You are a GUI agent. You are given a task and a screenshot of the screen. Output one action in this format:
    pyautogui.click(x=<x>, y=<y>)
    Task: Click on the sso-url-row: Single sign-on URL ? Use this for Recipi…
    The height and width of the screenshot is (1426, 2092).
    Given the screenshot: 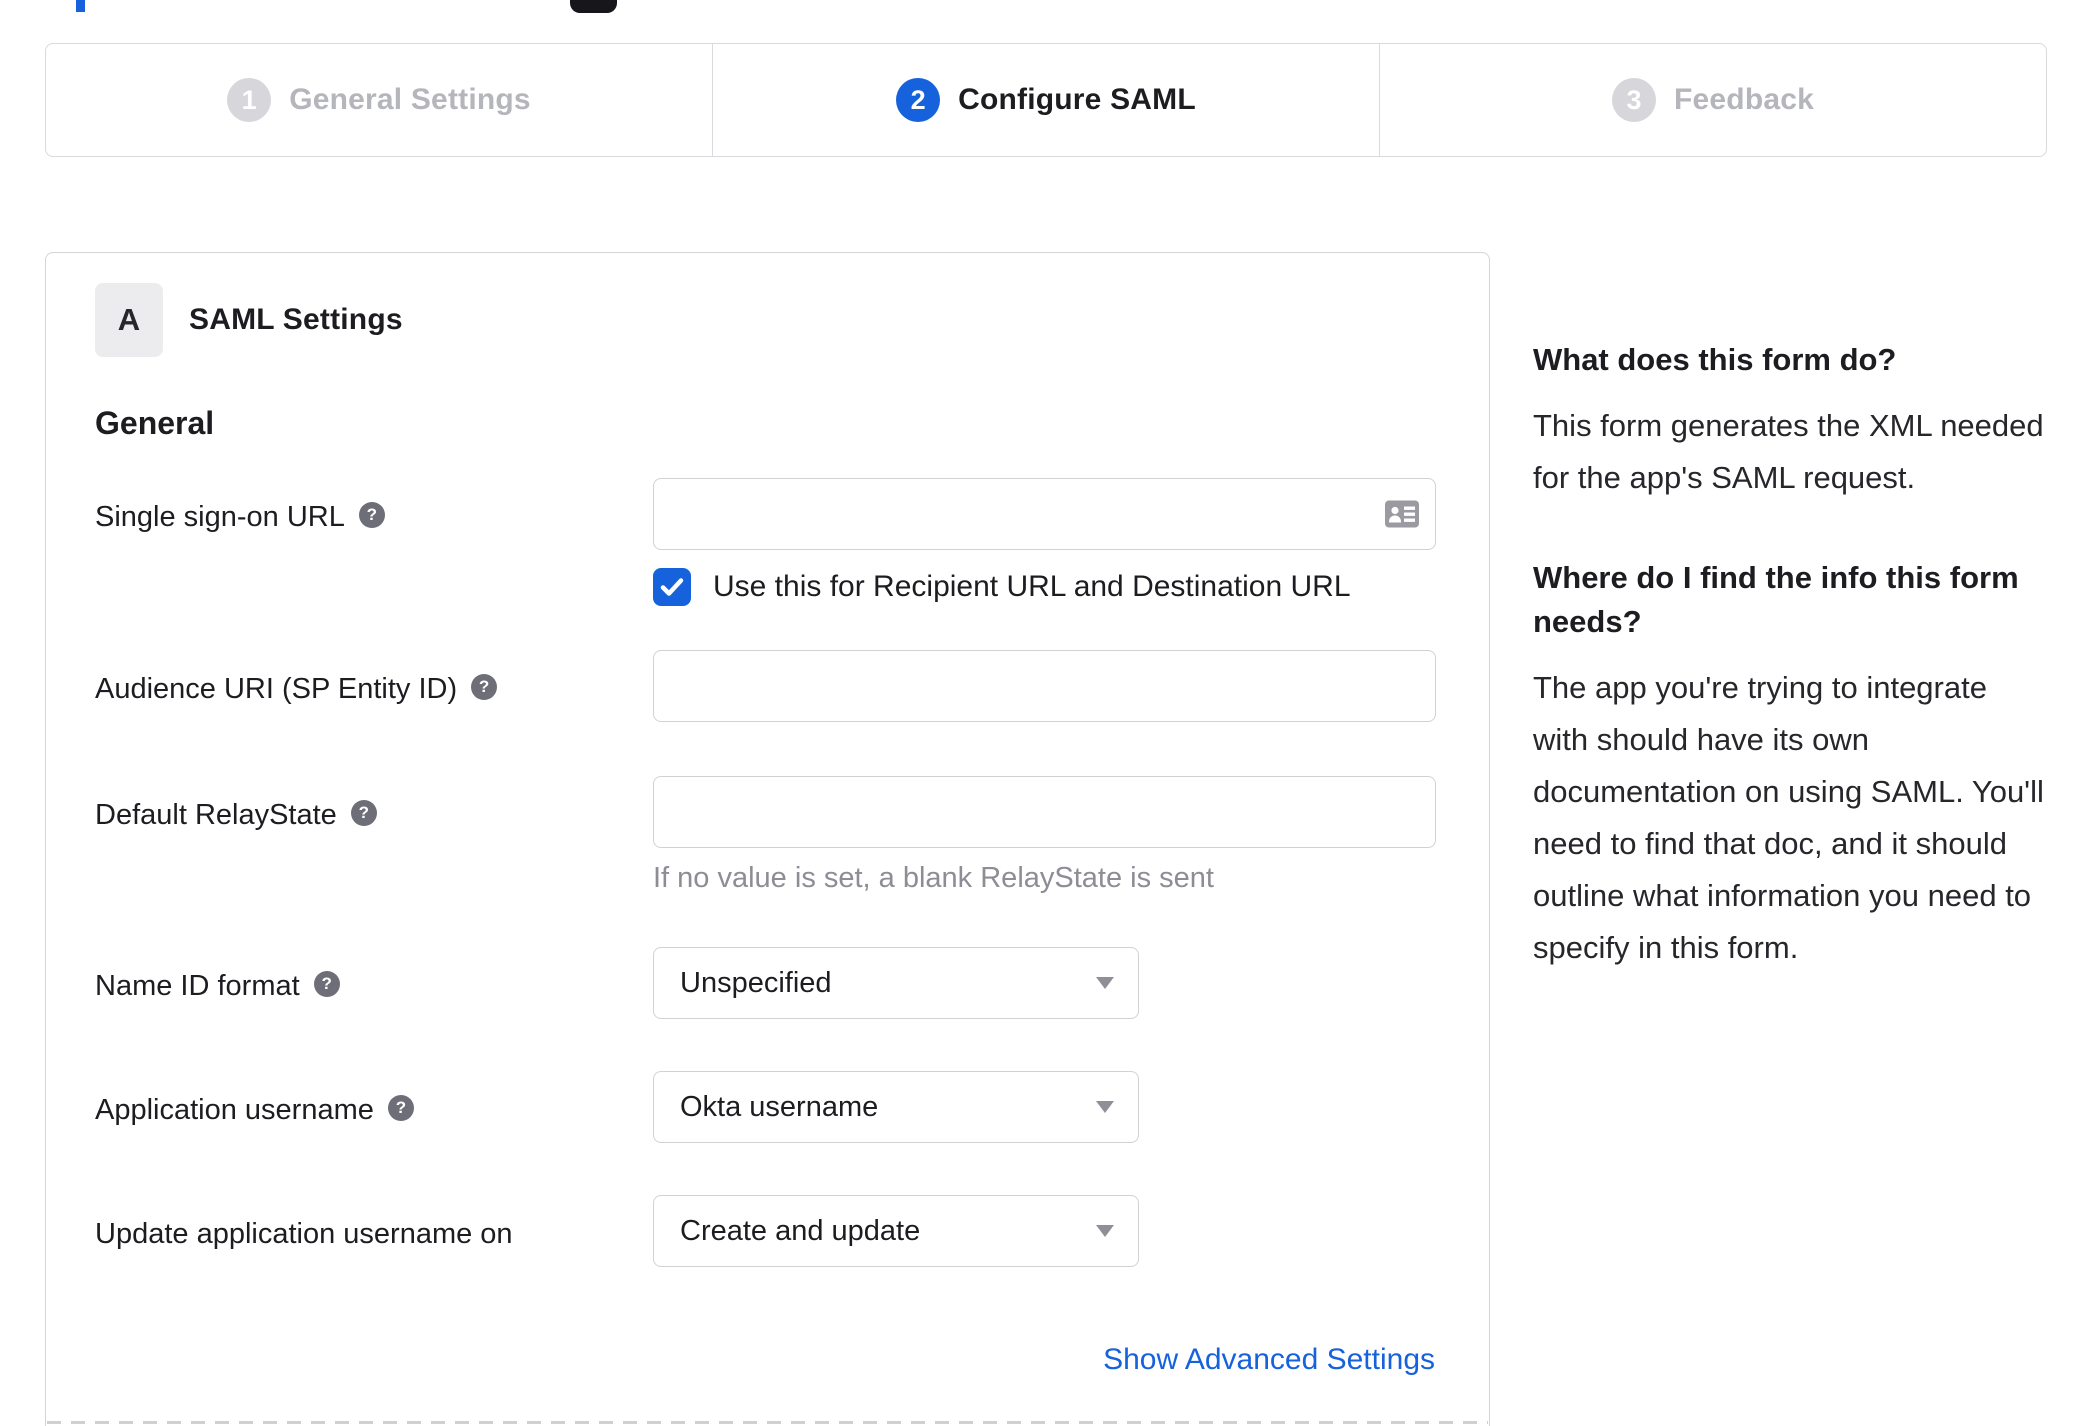 What is the action you would take?
    pyautogui.click(x=765, y=542)
    